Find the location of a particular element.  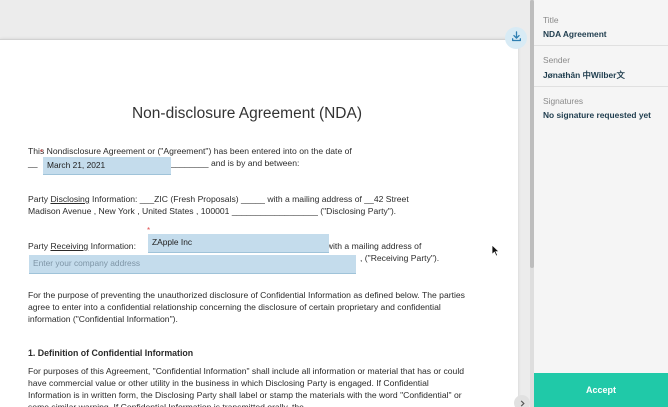

intro-suffix: and is by and between: is located at coordinates (255, 163).